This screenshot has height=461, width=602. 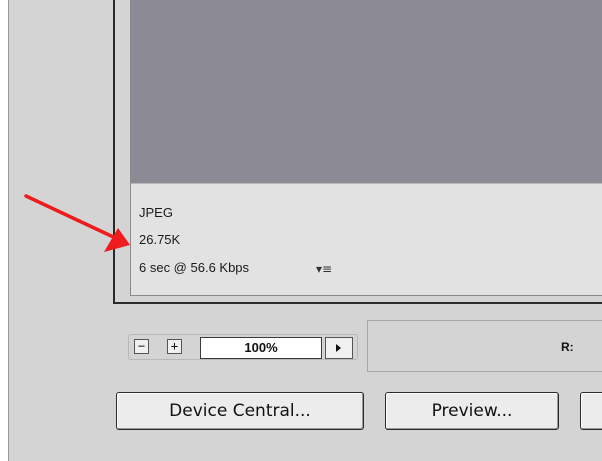 I want to click on file-format-label: JPEG, so click(x=156, y=212).